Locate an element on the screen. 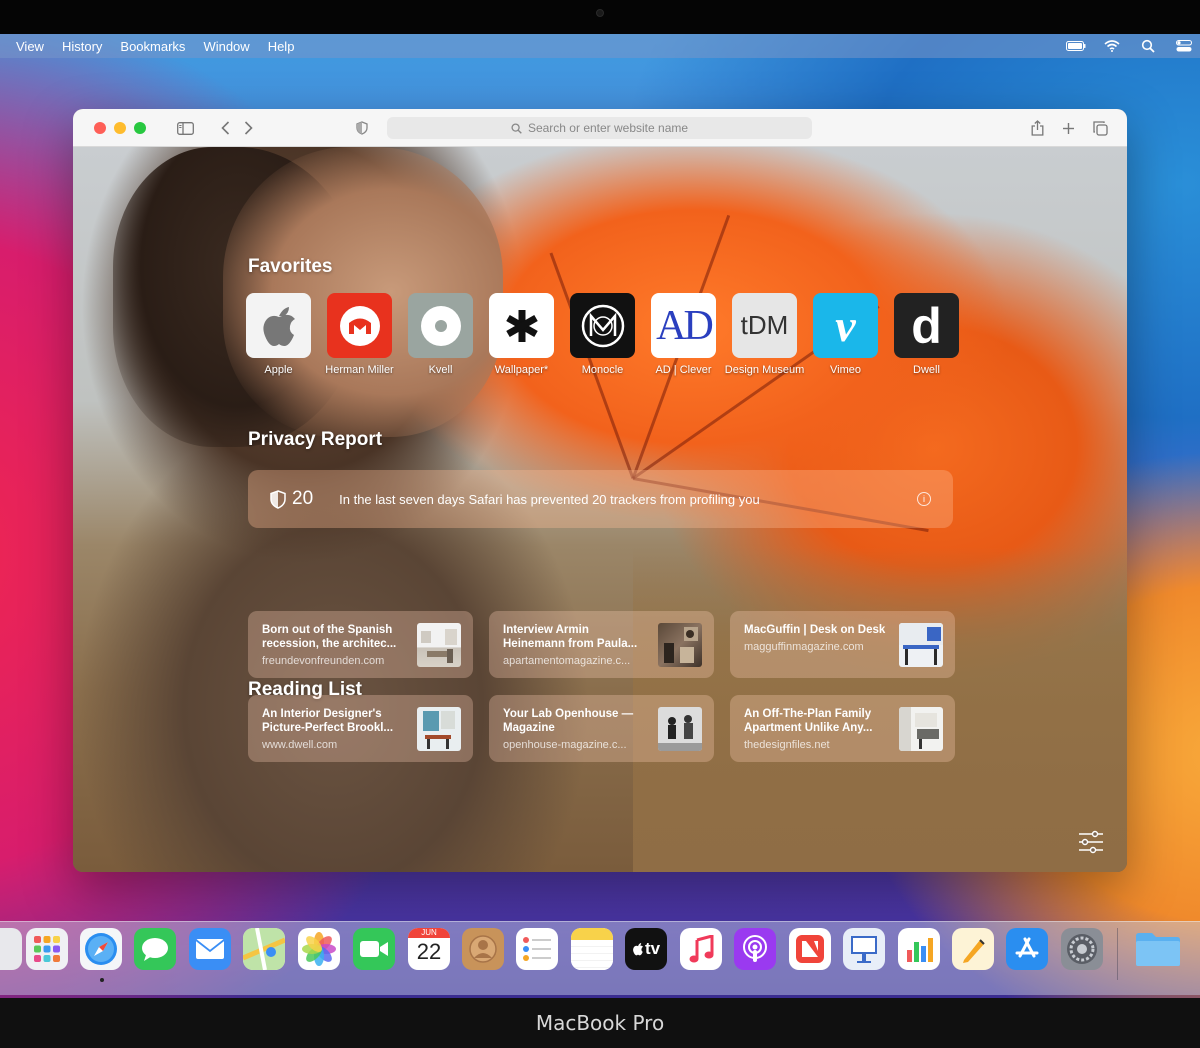  running-indicator is located at coordinates (102, 980).